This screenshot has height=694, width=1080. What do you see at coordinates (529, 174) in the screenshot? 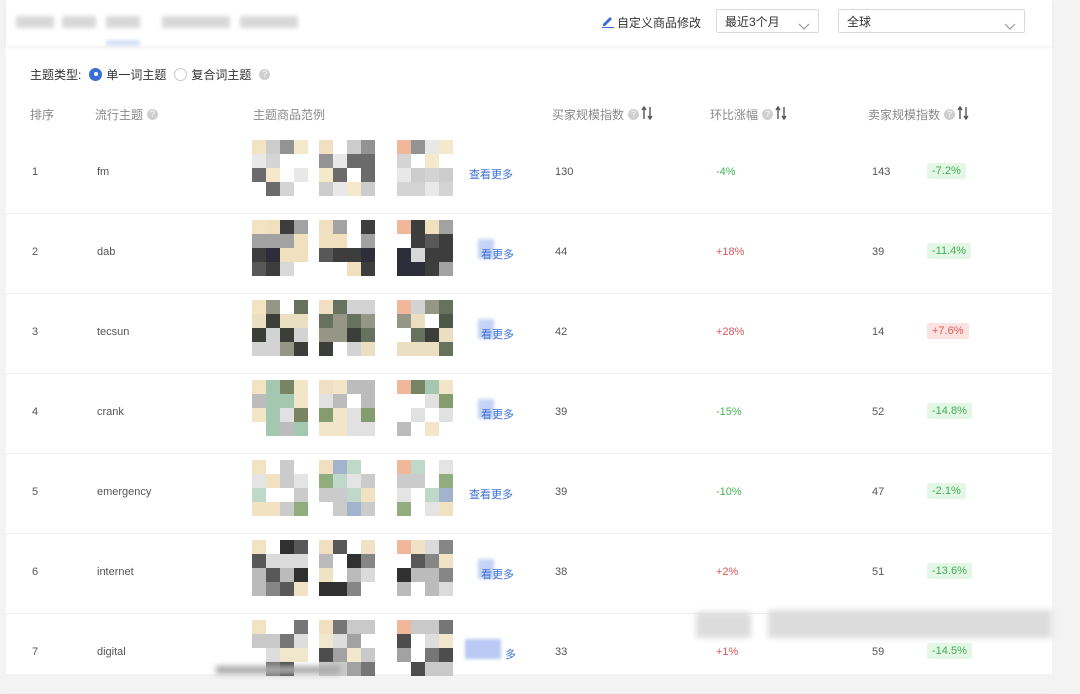
I see `table-row: 1 fm 查看更多 130 -4% 143 -7.2%` at bounding box center [529, 174].